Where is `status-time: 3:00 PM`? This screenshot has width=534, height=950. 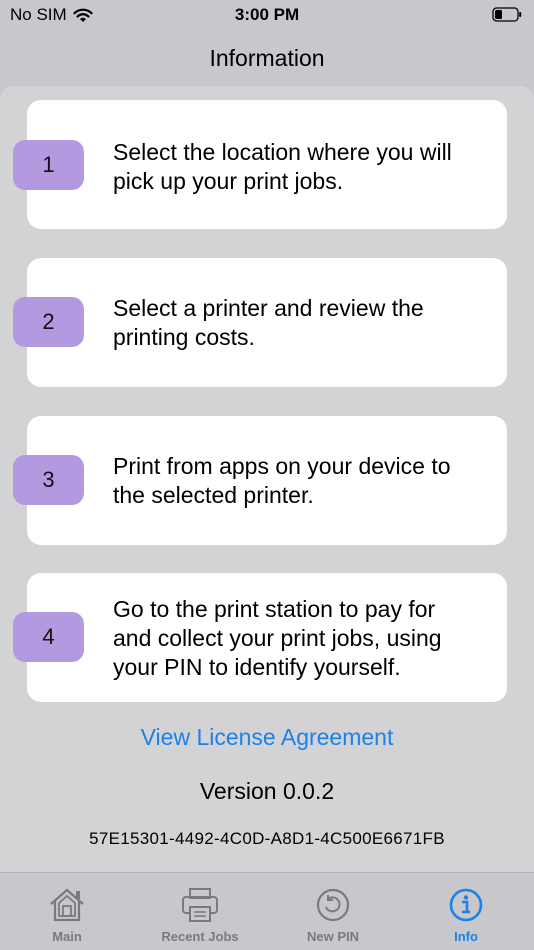
status-time: 3:00 PM is located at coordinates (267, 14).